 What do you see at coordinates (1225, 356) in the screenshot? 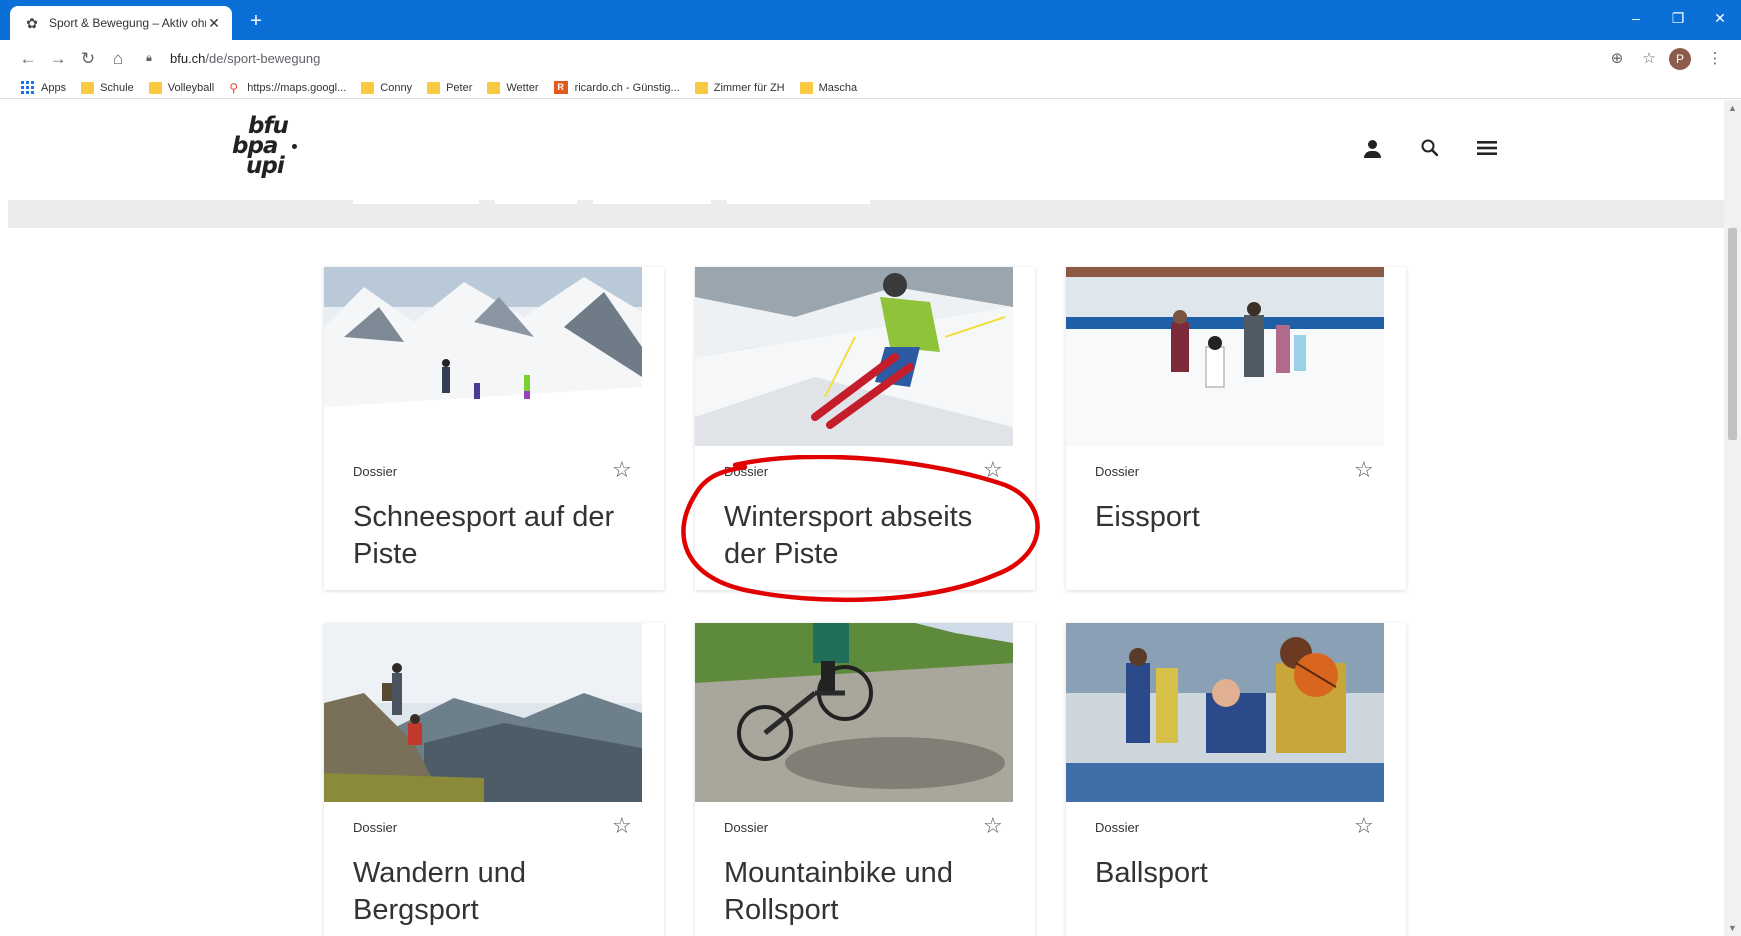
I see `card-image-ice-skating` at bounding box center [1225, 356].